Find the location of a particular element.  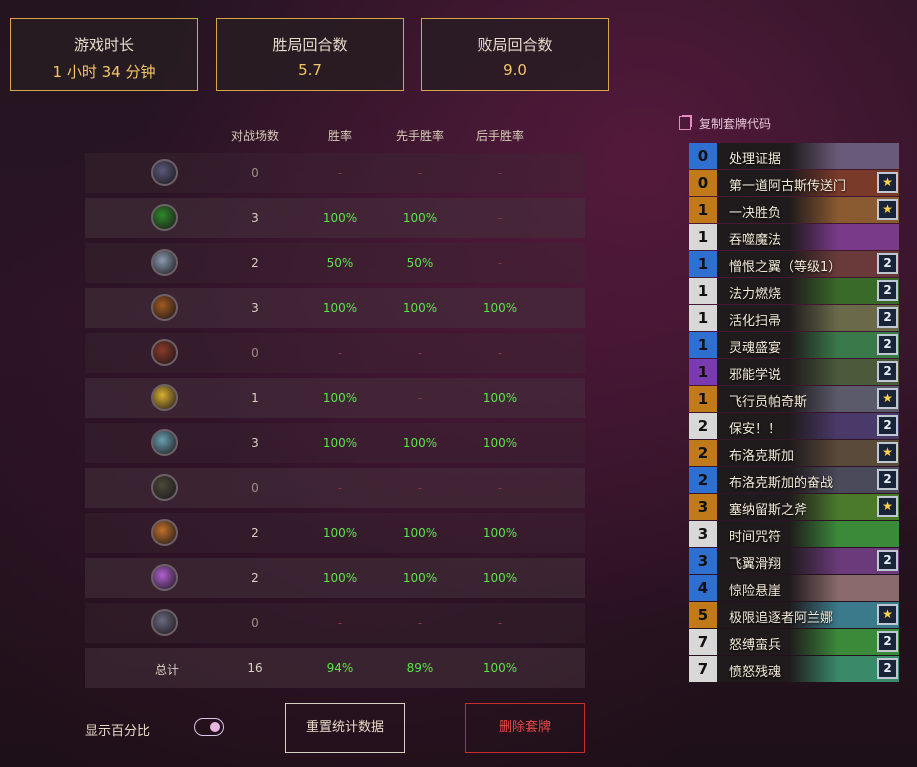

deck-card: 4 惊险悬崖 is located at coordinates (794, 588).